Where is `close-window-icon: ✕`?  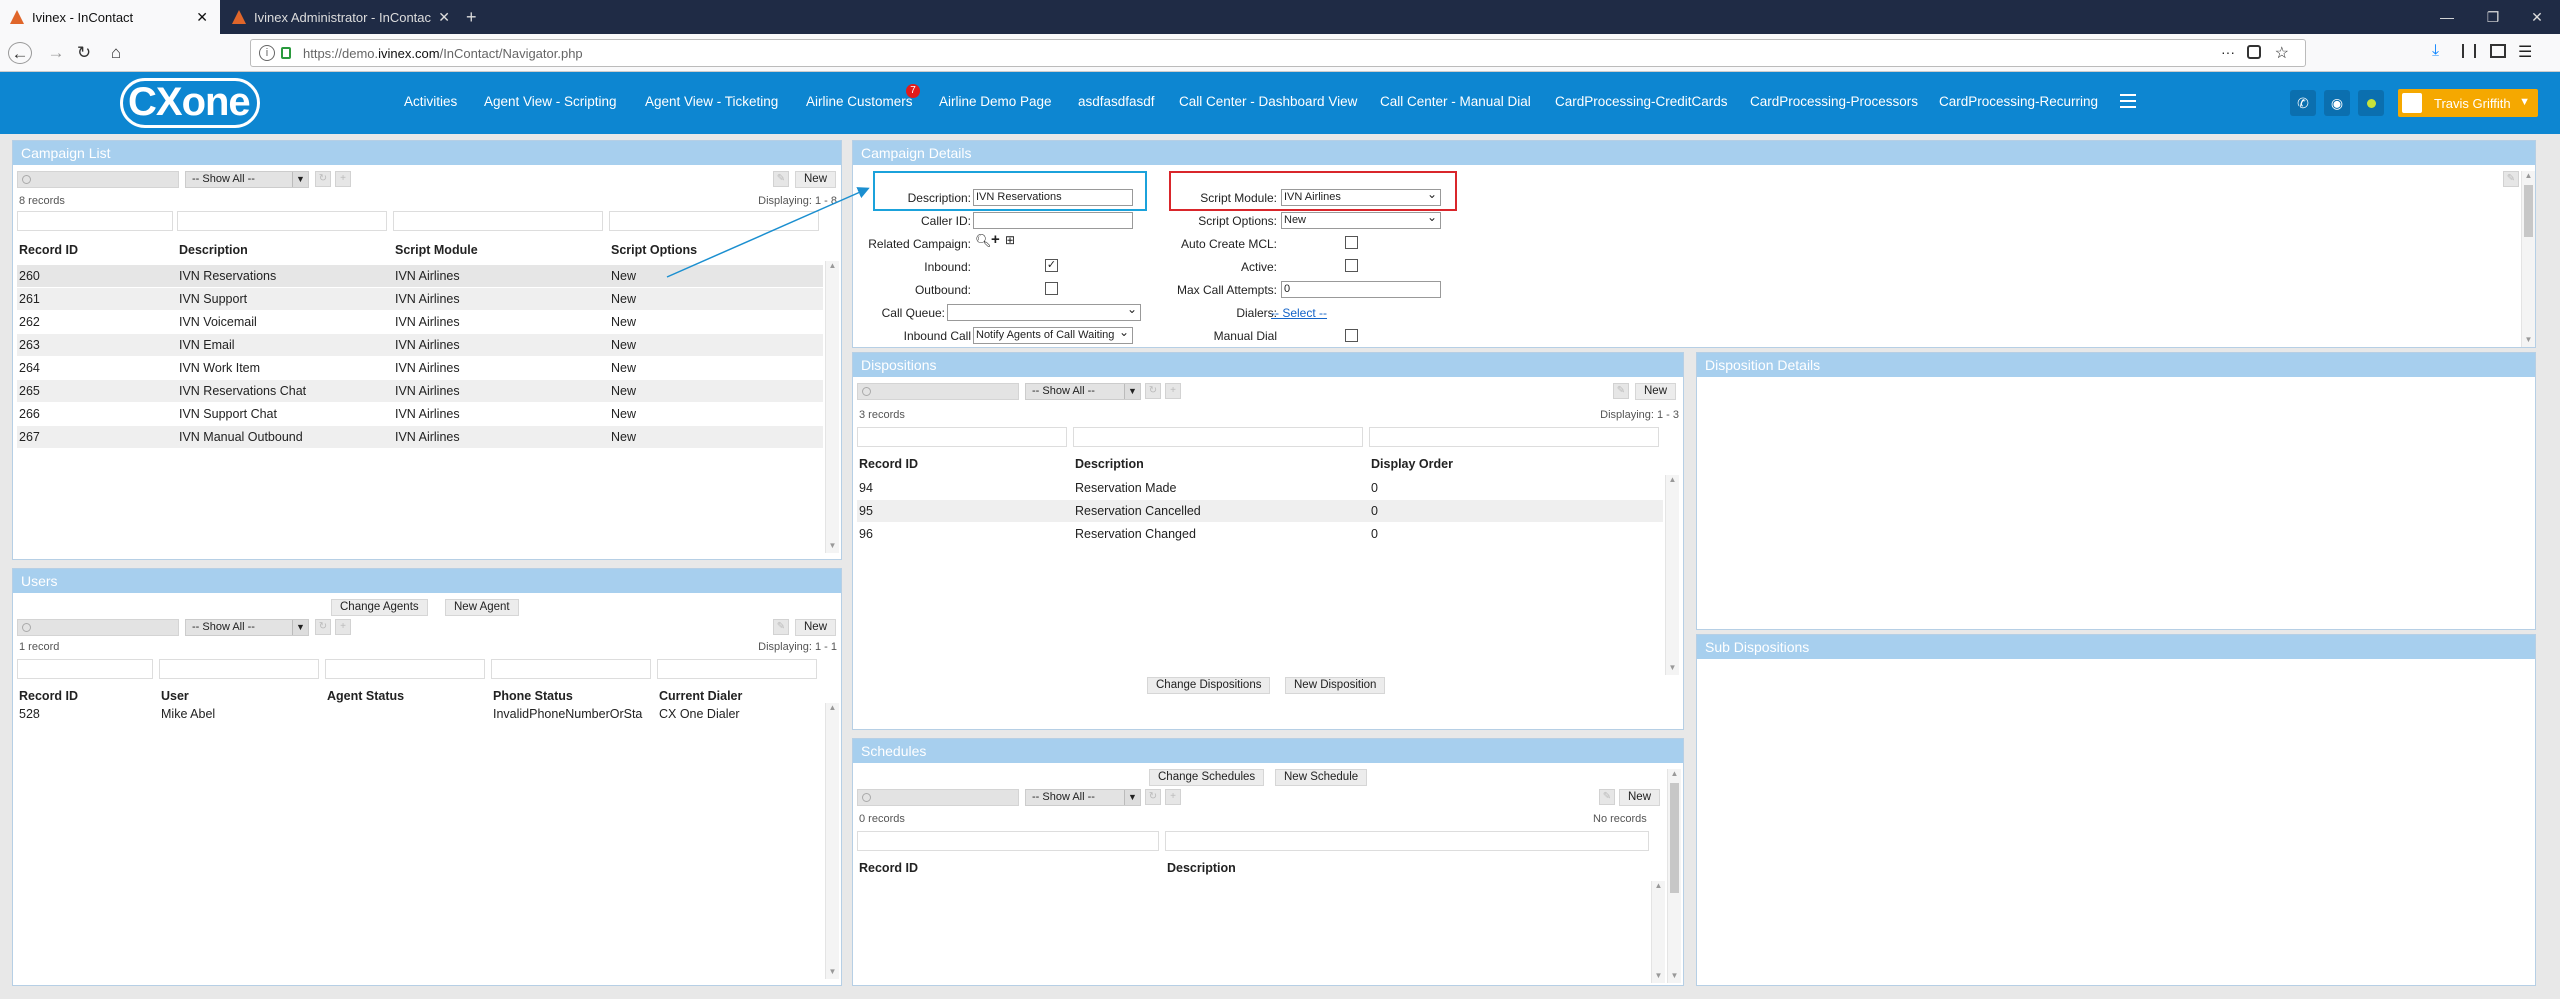
close-window-icon: ✕ is located at coordinates (2537, 17).